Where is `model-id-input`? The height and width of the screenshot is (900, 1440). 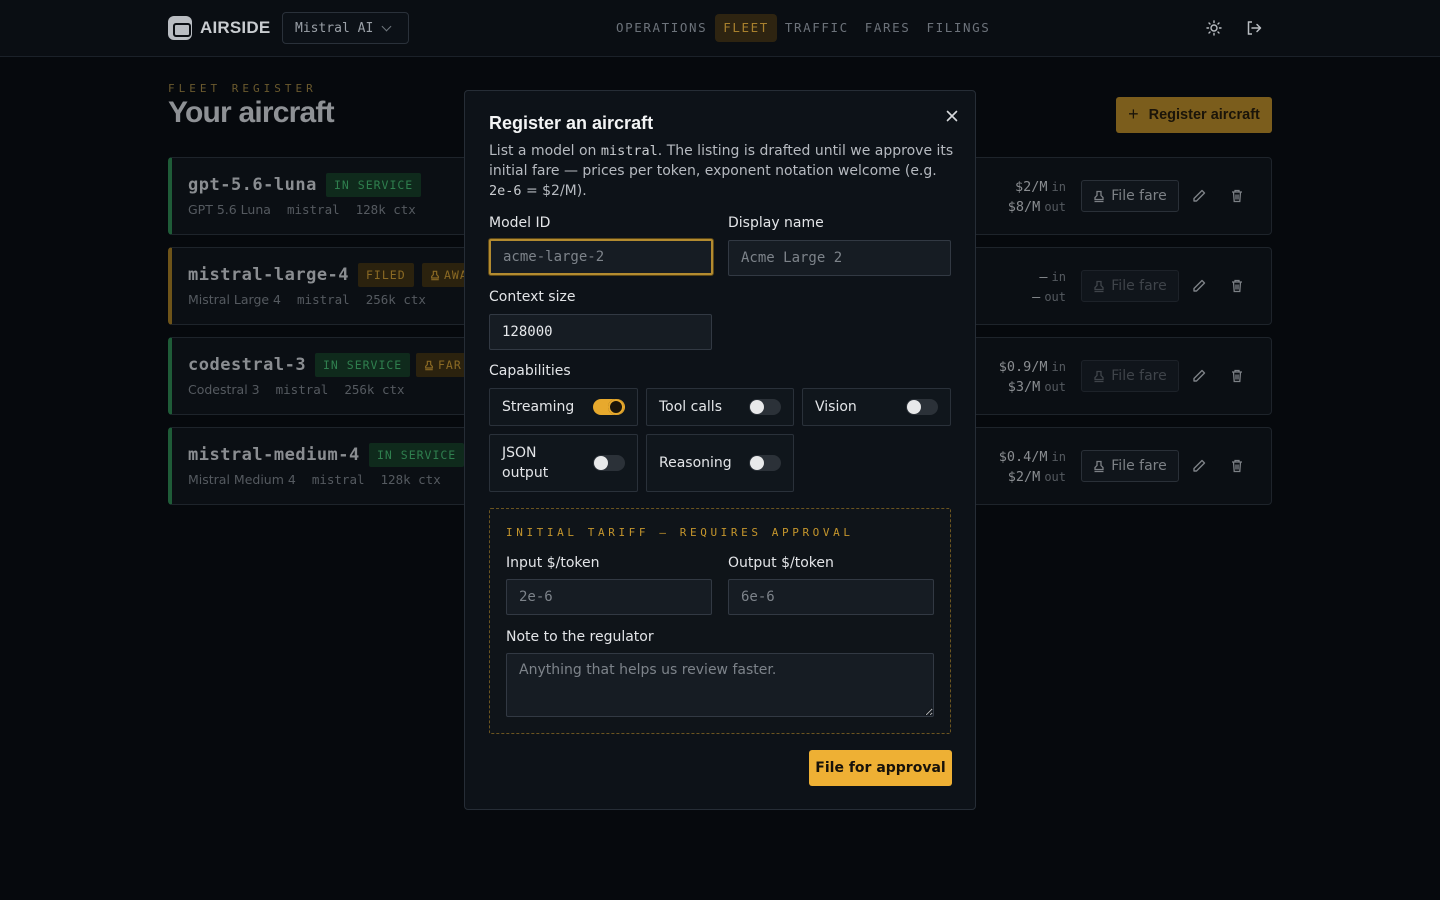 model-id-input is located at coordinates (601, 257).